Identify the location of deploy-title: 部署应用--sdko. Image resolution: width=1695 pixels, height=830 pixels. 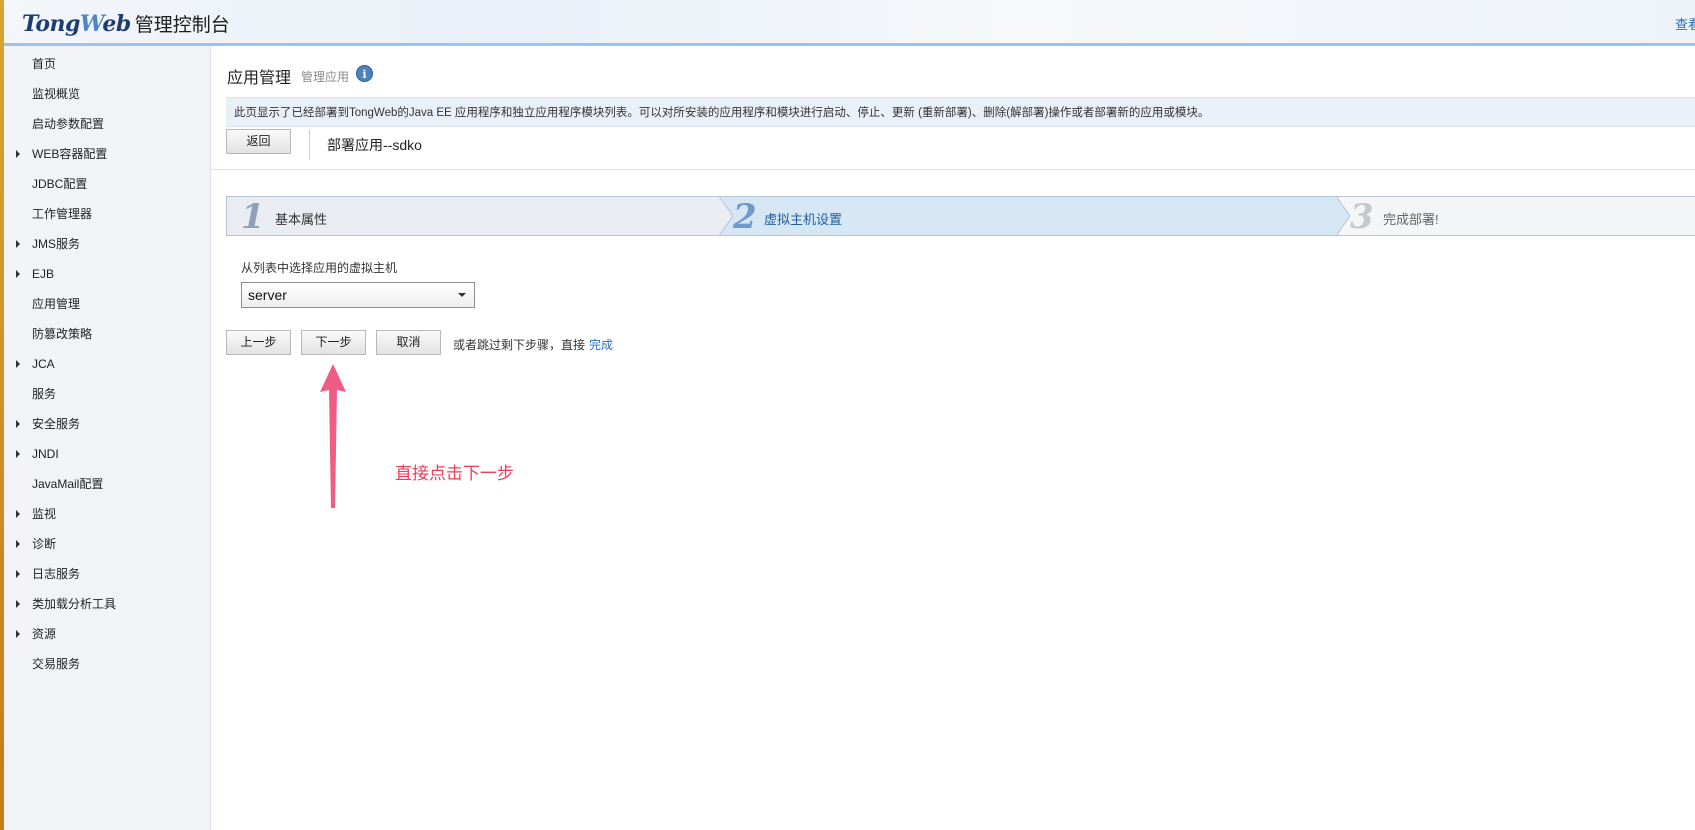
(374, 145).